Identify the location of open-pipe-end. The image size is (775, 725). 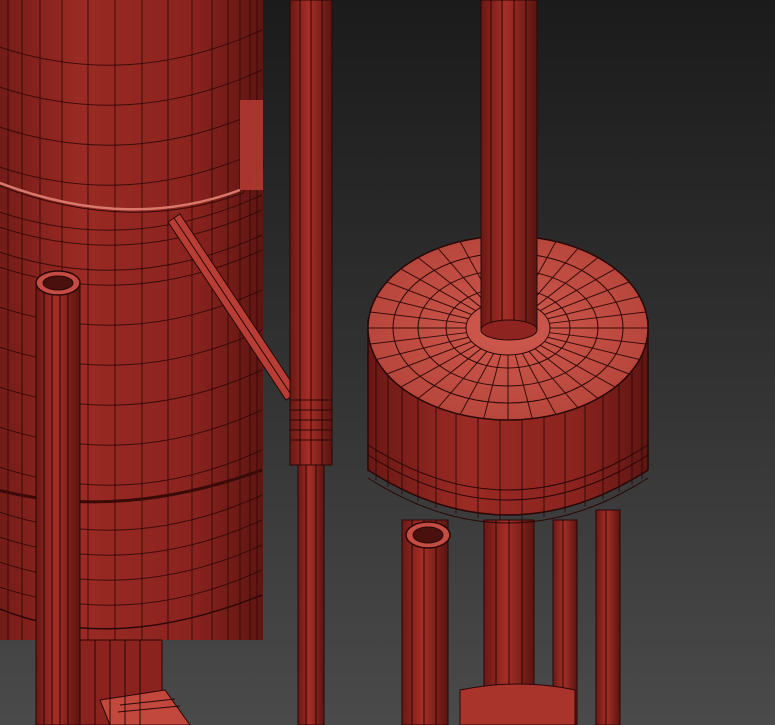
(428, 535).